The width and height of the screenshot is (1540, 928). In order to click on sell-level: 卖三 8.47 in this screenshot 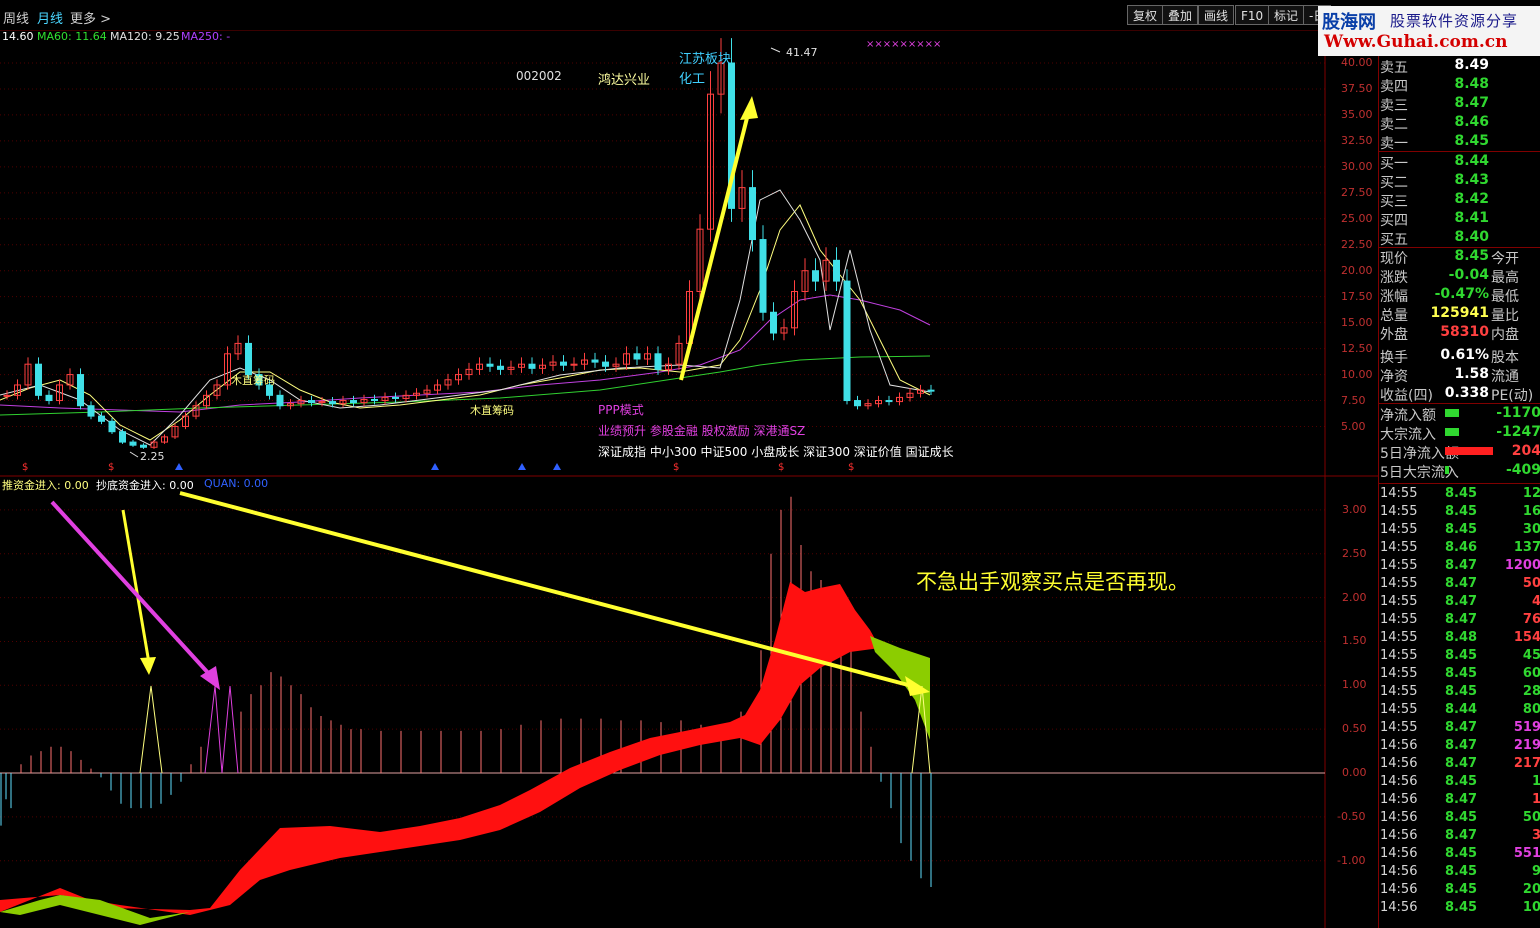, I will do `click(1459, 104)`.